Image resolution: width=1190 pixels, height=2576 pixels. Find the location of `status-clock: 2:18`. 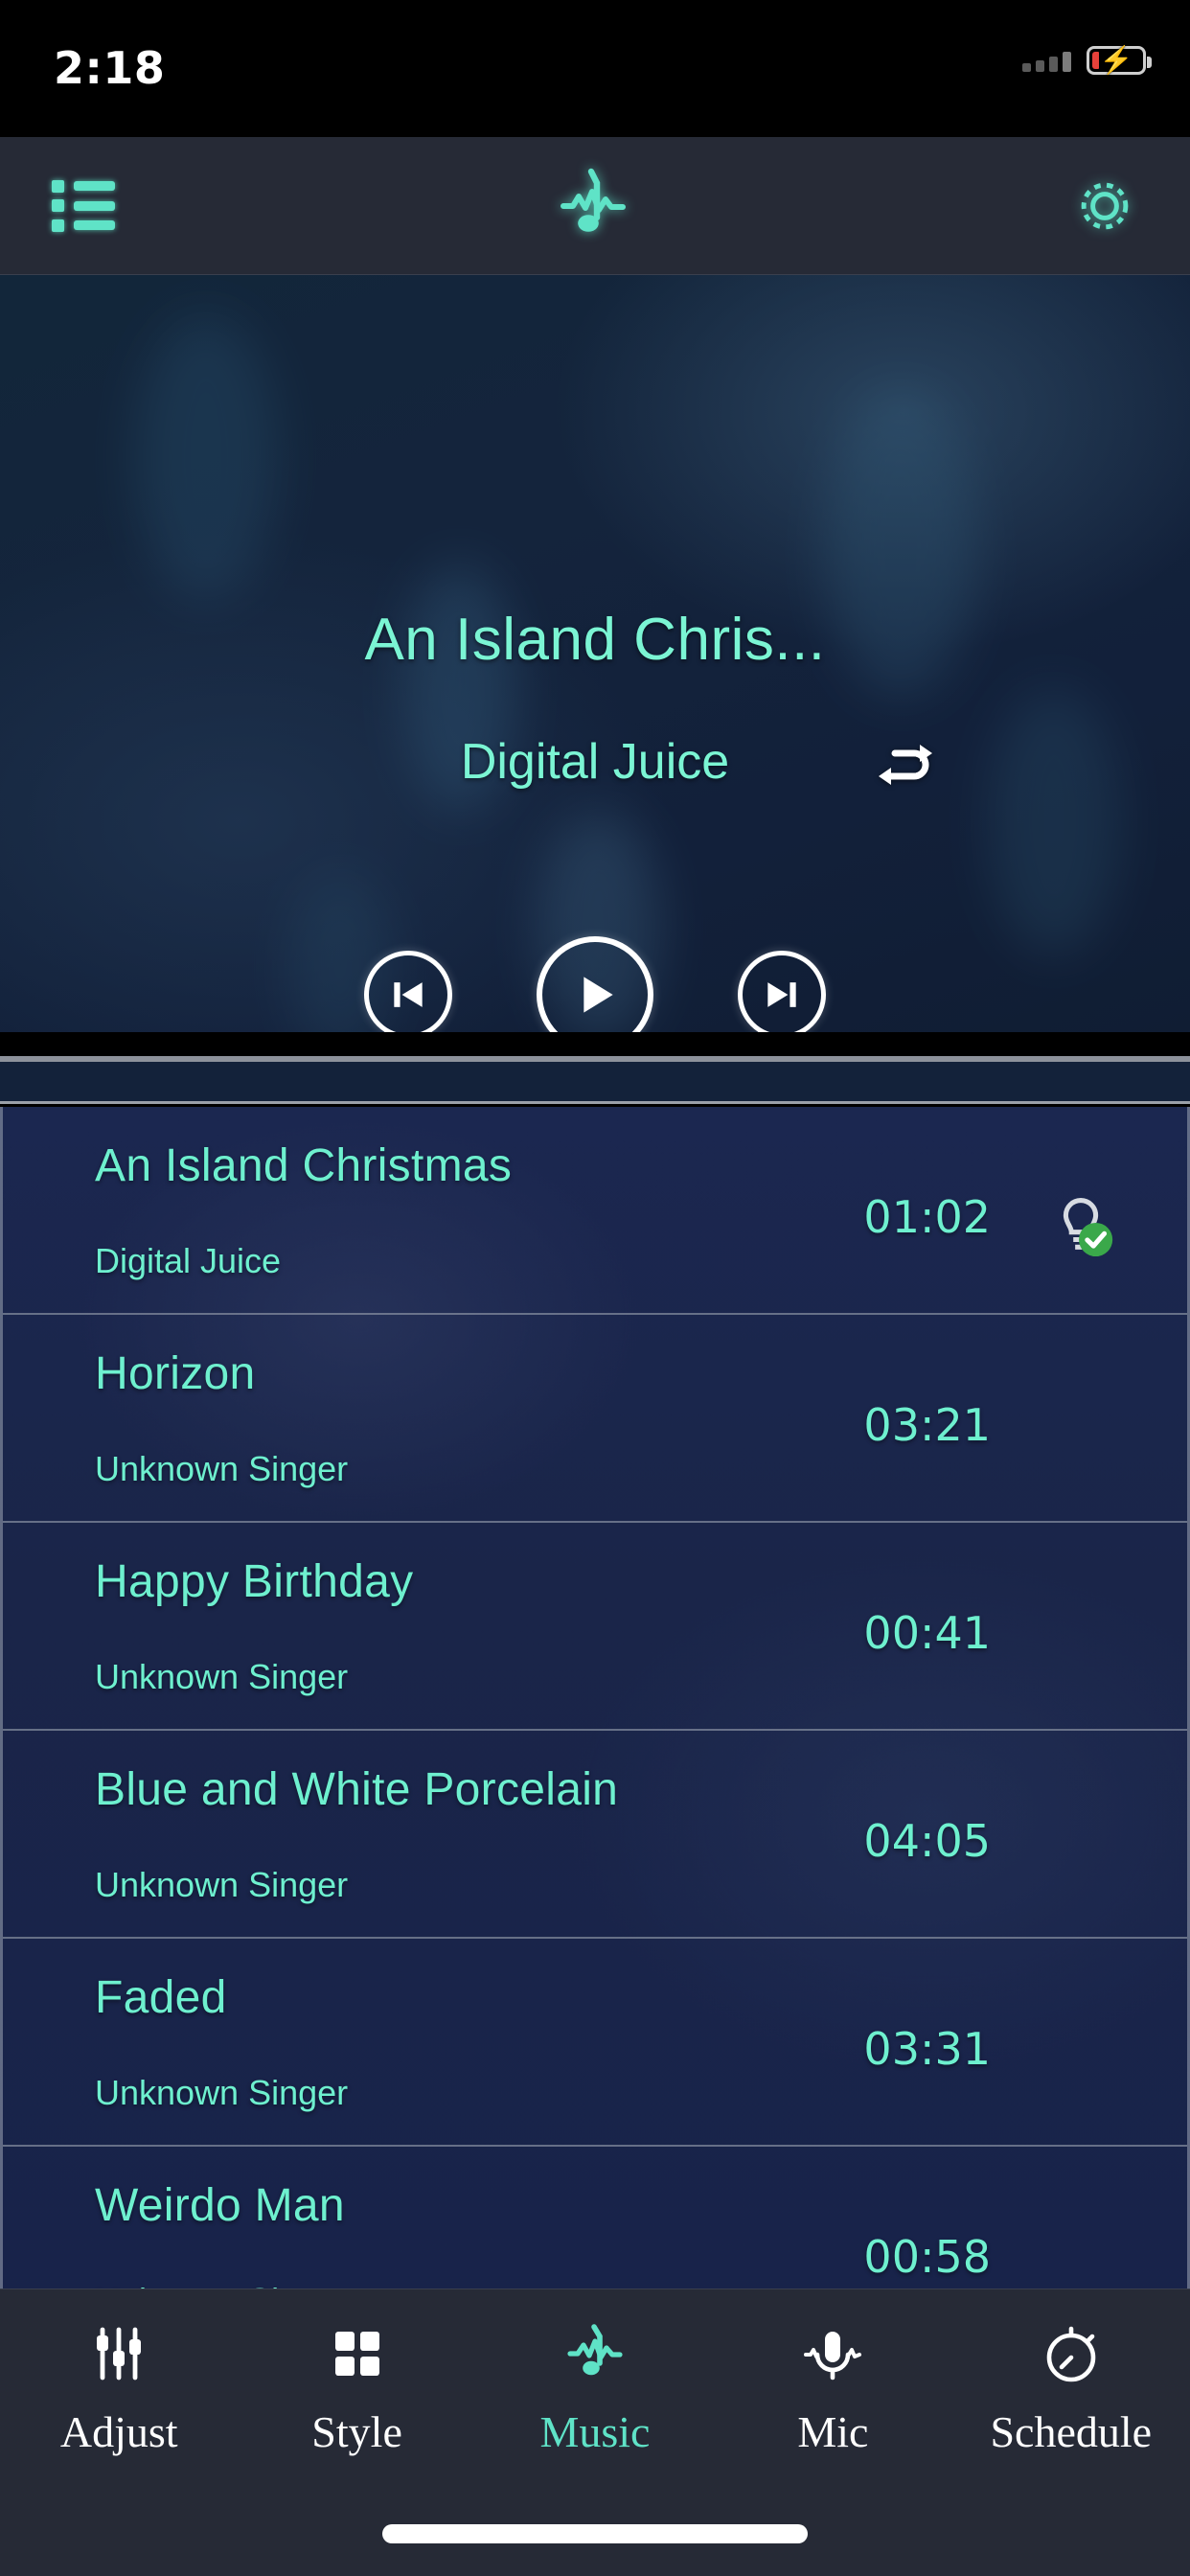

status-clock: 2:18 is located at coordinates (110, 68).